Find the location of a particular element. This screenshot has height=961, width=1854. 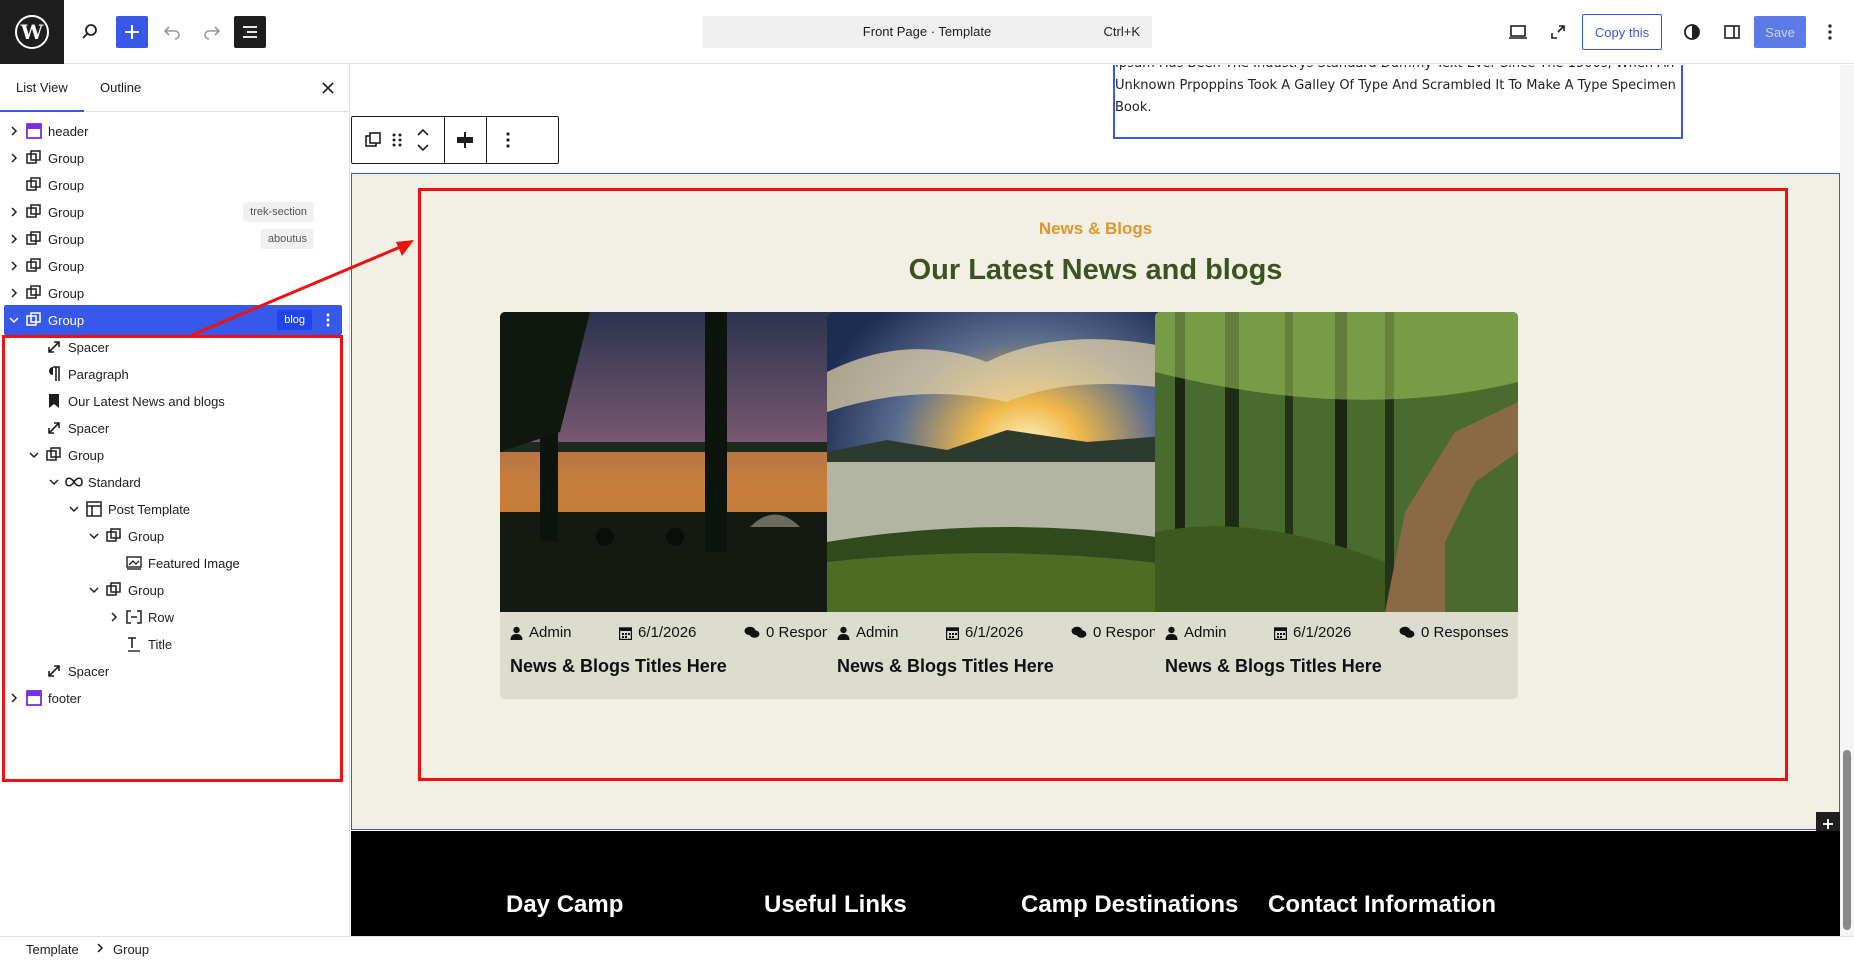

sidebar-toggle-icon is located at coordinates (1732, 32).